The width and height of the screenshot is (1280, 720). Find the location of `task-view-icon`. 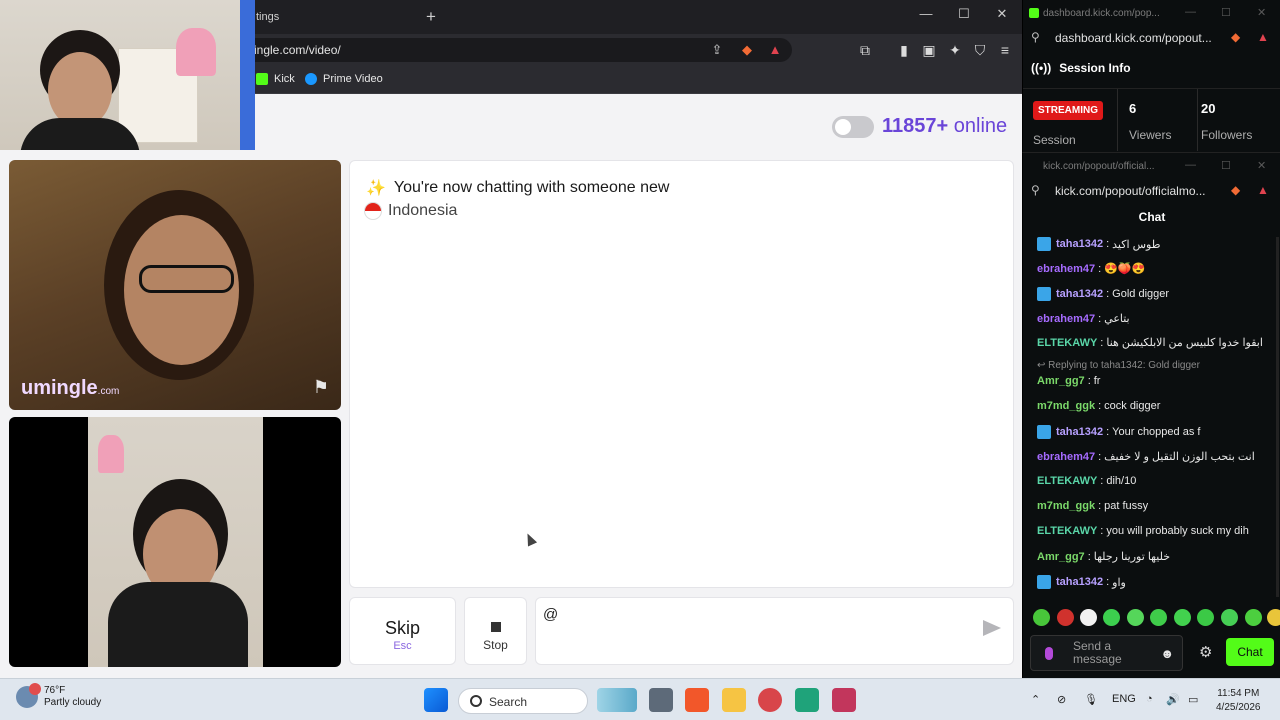

task-view-icon is located at coordinates (661, 700).